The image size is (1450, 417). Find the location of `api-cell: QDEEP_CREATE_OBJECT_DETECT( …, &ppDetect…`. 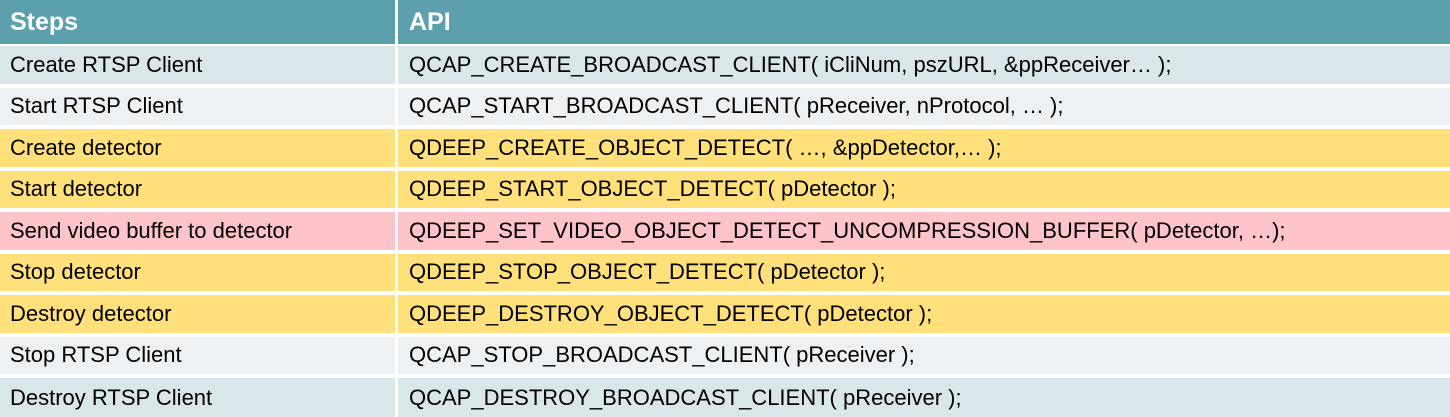

api-cell: QDEEP_CREATE_OBJECT_DETECT( …, &ppDetect… is located at coordinates (922, 148).